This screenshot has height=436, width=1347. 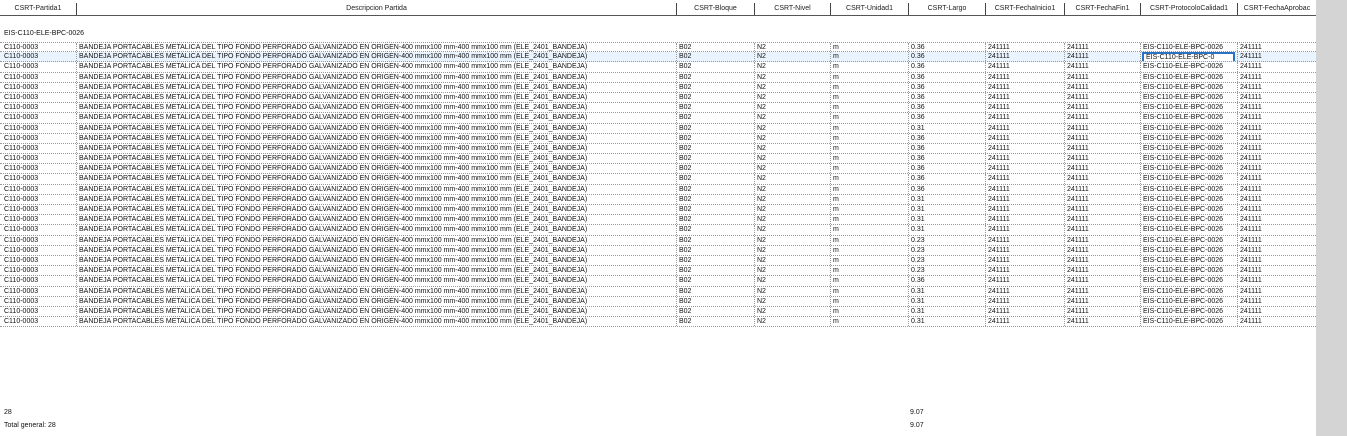 I want to click on column-header-largo: CSRT-Largo, so click(x=946, y=9).